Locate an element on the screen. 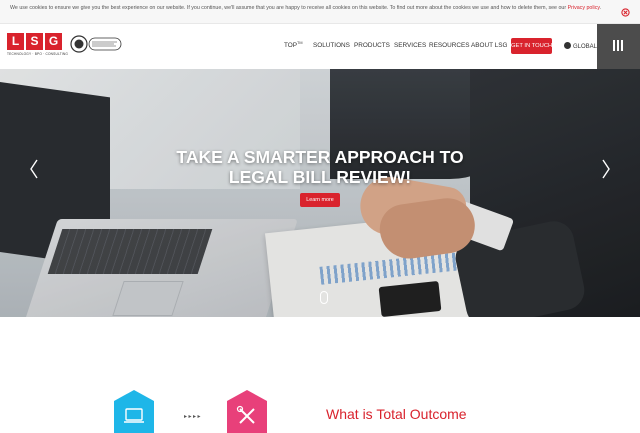 Image resolution: width=640 pixels, height=433 pixels. privacy-policy-link: Privacy policy is located at coordinates (584, 8).